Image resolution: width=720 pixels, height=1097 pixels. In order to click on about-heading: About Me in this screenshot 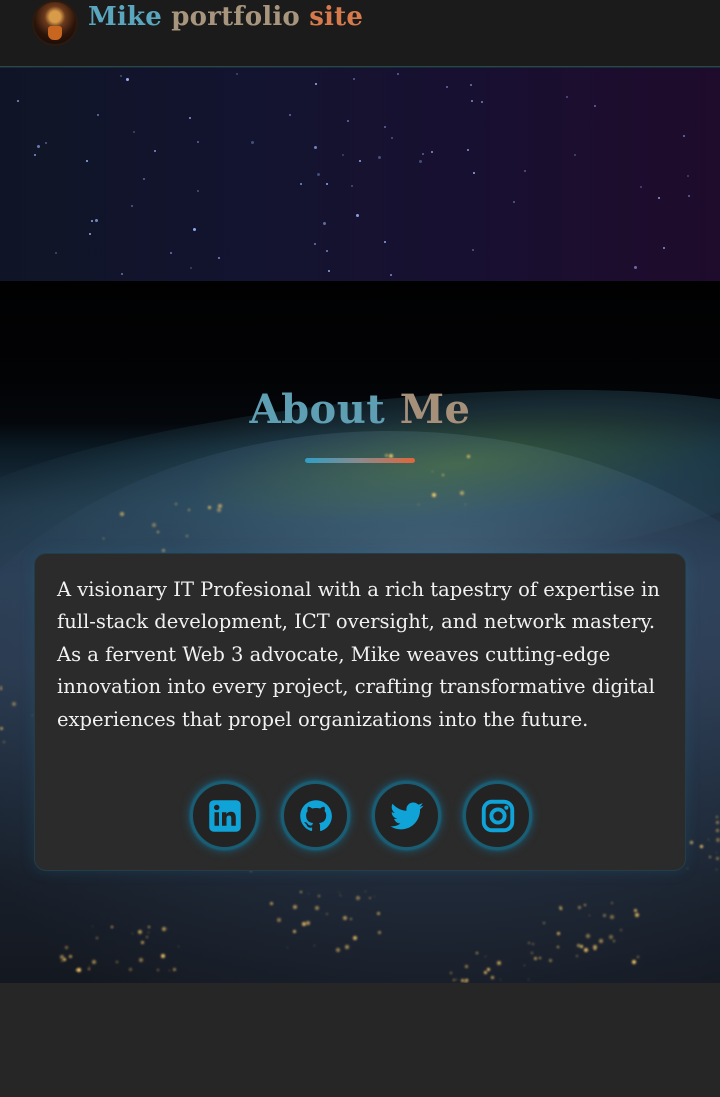, I will do `click(360, 409)`.